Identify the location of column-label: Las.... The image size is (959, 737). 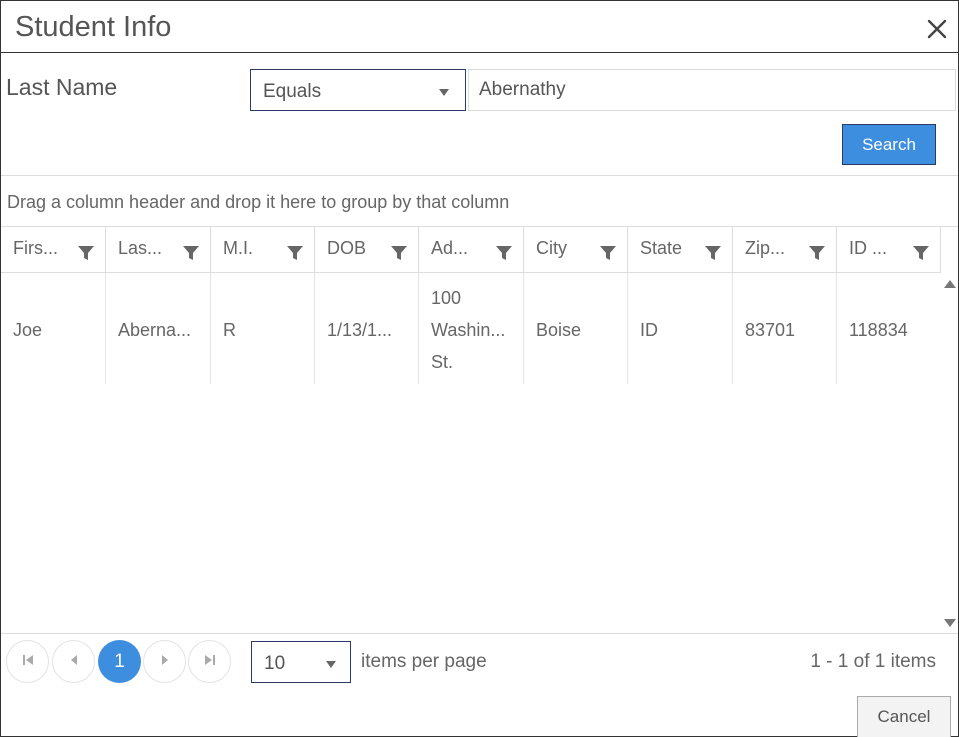
(140, 248).